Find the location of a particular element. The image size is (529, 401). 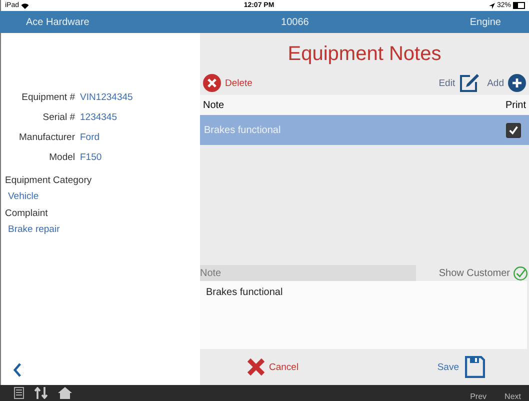

note-text: Brakes functional is located at coordinates (242, 130).